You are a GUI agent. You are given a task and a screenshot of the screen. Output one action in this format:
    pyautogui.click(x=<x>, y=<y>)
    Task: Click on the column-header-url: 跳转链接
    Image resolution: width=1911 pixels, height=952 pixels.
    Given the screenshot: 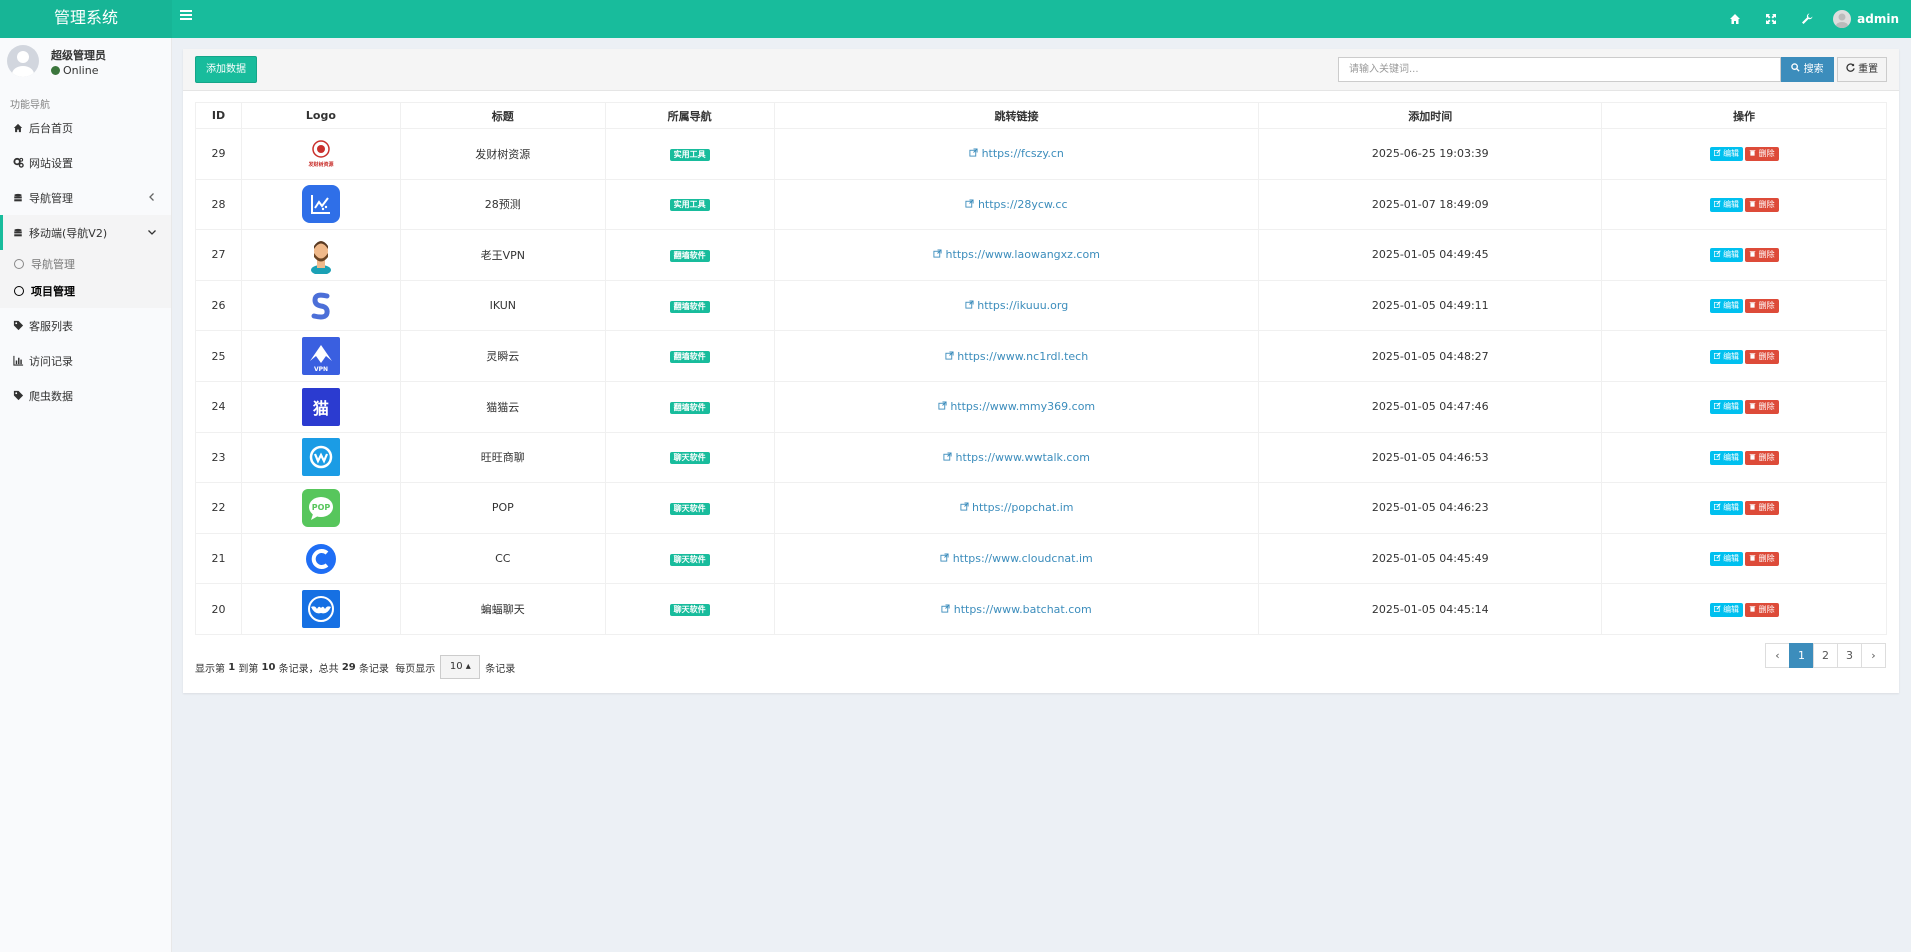 What is the action you would take?
    pyautogui.click(x=1016, y=115)
    